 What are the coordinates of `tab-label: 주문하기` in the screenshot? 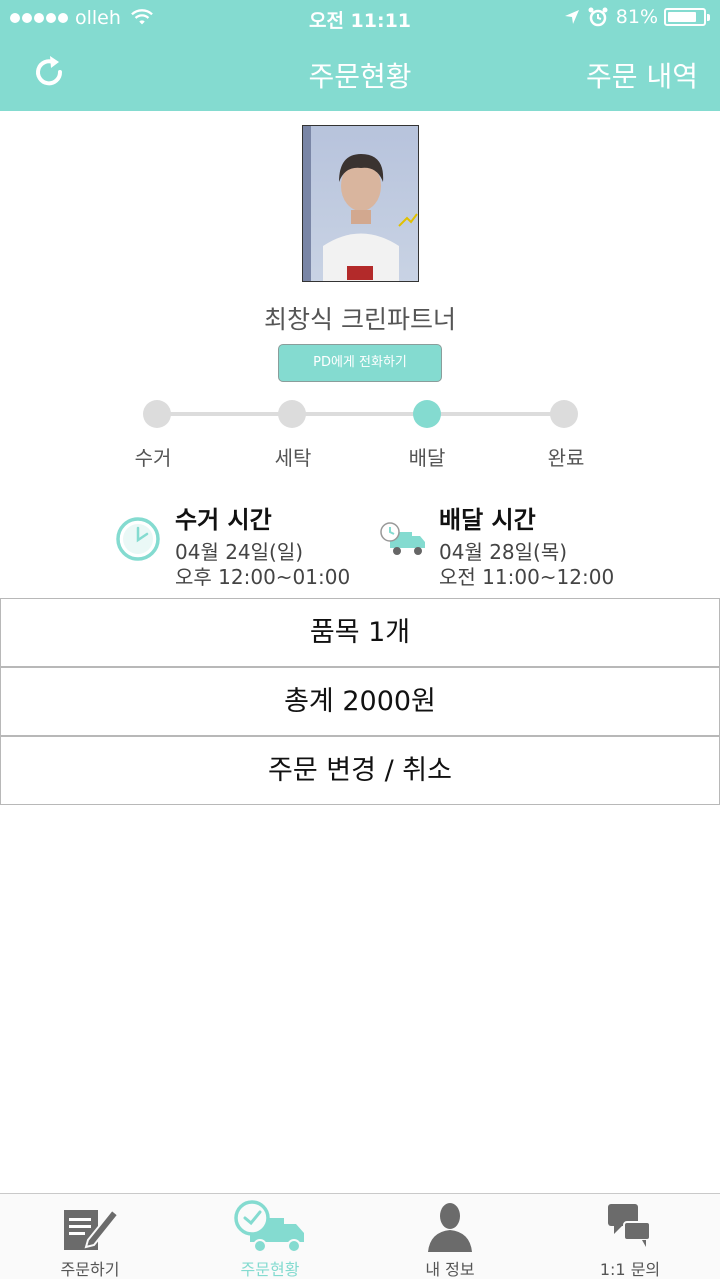 It's located at (90, 1269).